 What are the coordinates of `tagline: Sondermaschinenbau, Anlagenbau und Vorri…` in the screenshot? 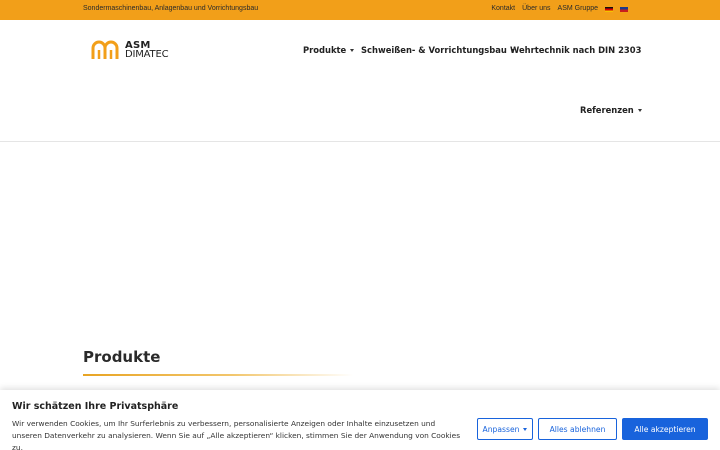 It's located at (171, 8).